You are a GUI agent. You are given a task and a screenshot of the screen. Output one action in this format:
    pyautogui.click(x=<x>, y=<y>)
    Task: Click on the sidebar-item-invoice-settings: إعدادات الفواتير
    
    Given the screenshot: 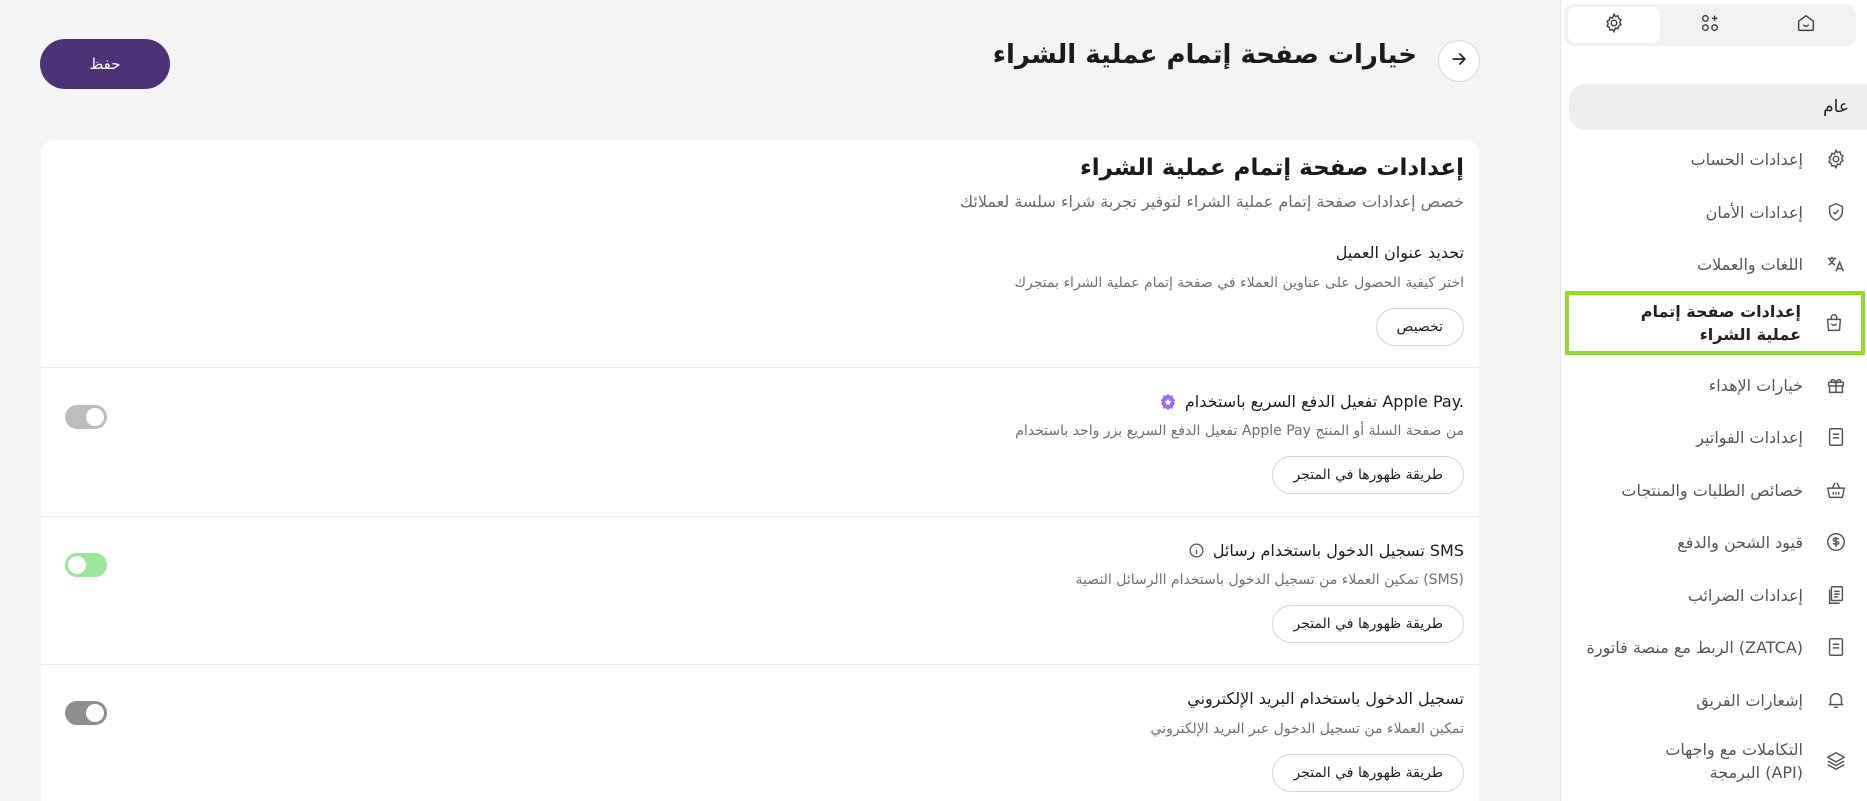 What is the action you would take?
    pyautogui.click(x=1718, y=437)
    